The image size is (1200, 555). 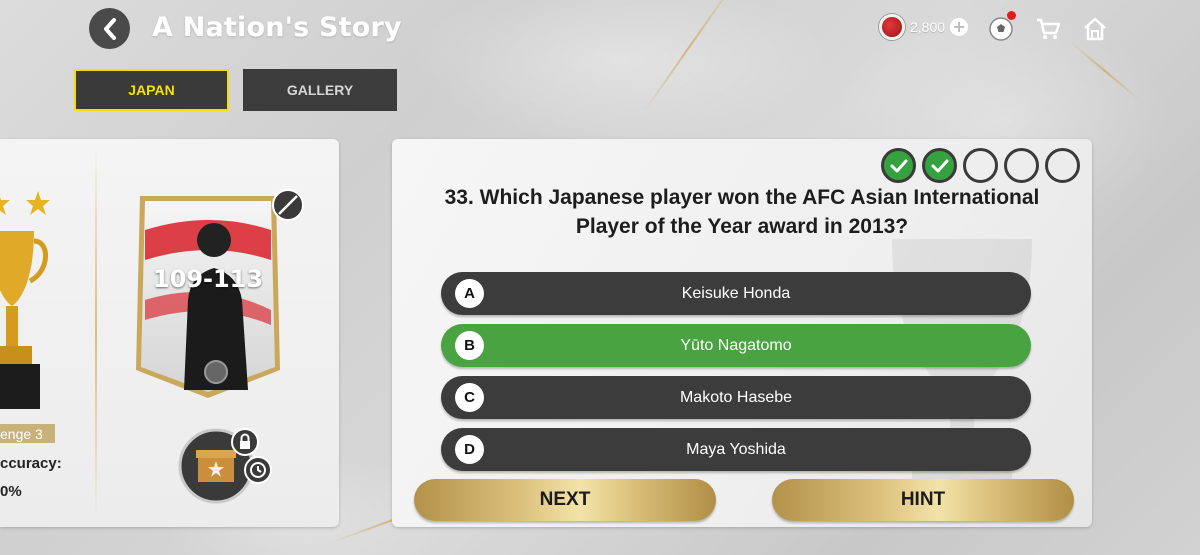 I want to click on store-button, so click(x=1048, y=29).